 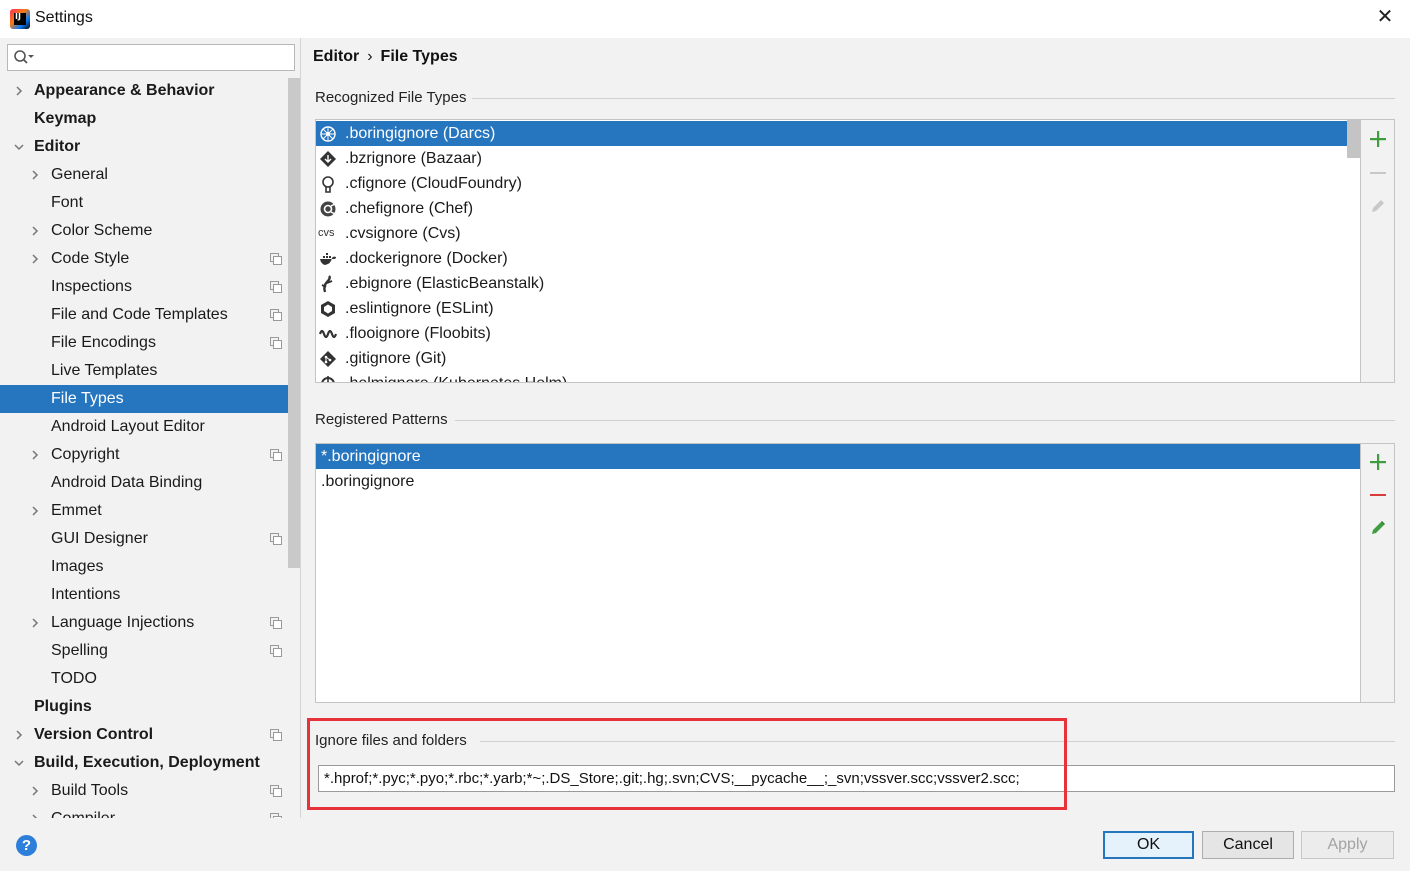 What do you see at coordinates (150, 511) in the screenshot?
I see `sidebar-item: Emmet` at bounding box center [150, 511].